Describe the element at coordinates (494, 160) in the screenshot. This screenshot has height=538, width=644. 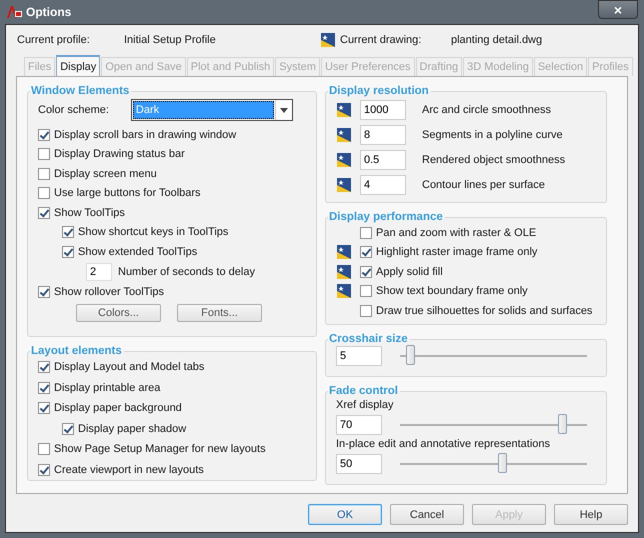
I see `resolution-label: Rendered object smoothness` at that location.